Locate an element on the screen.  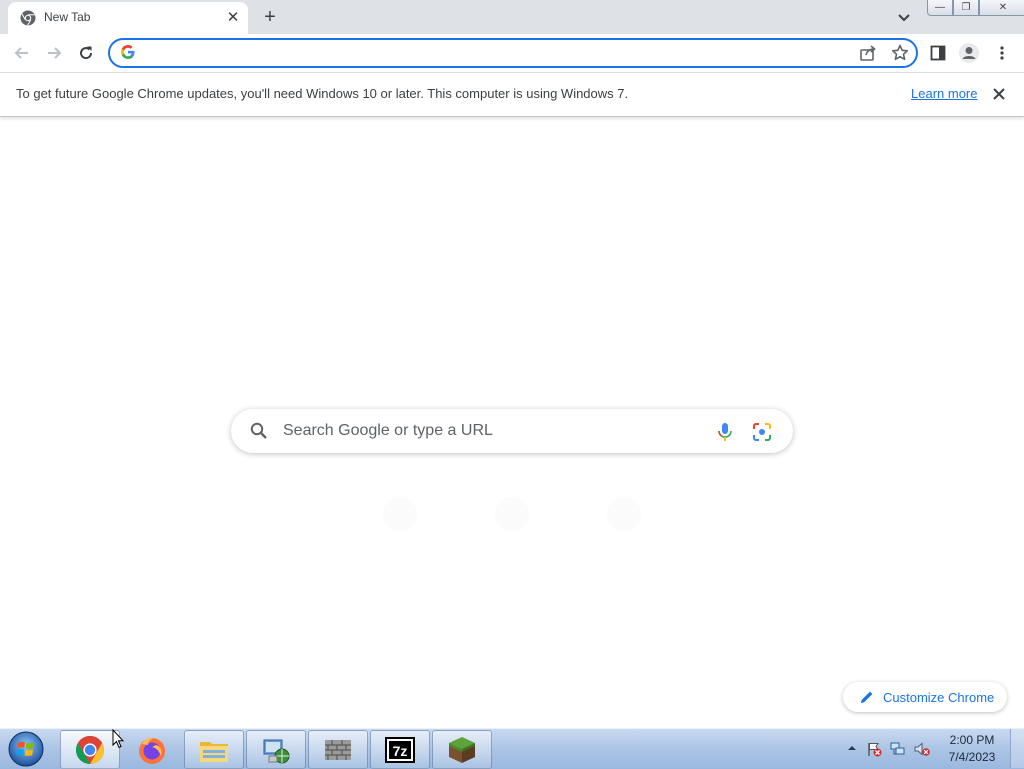
network-settings-icon is located at coordinates (276, 751).